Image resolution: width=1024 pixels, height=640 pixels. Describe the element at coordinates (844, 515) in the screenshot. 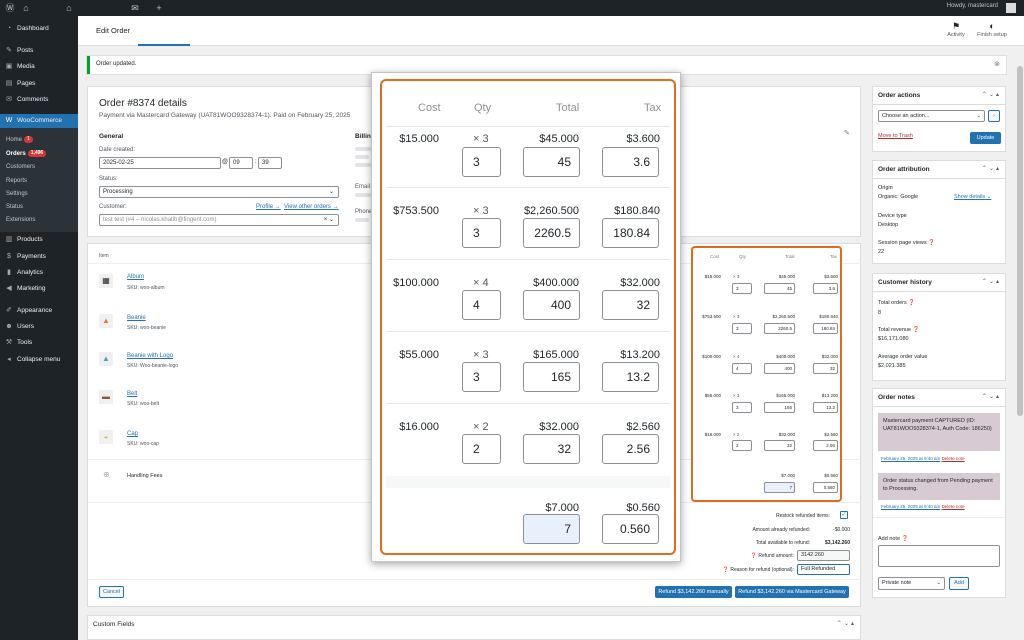

I see `restock-checkbox: ✓` at that location.